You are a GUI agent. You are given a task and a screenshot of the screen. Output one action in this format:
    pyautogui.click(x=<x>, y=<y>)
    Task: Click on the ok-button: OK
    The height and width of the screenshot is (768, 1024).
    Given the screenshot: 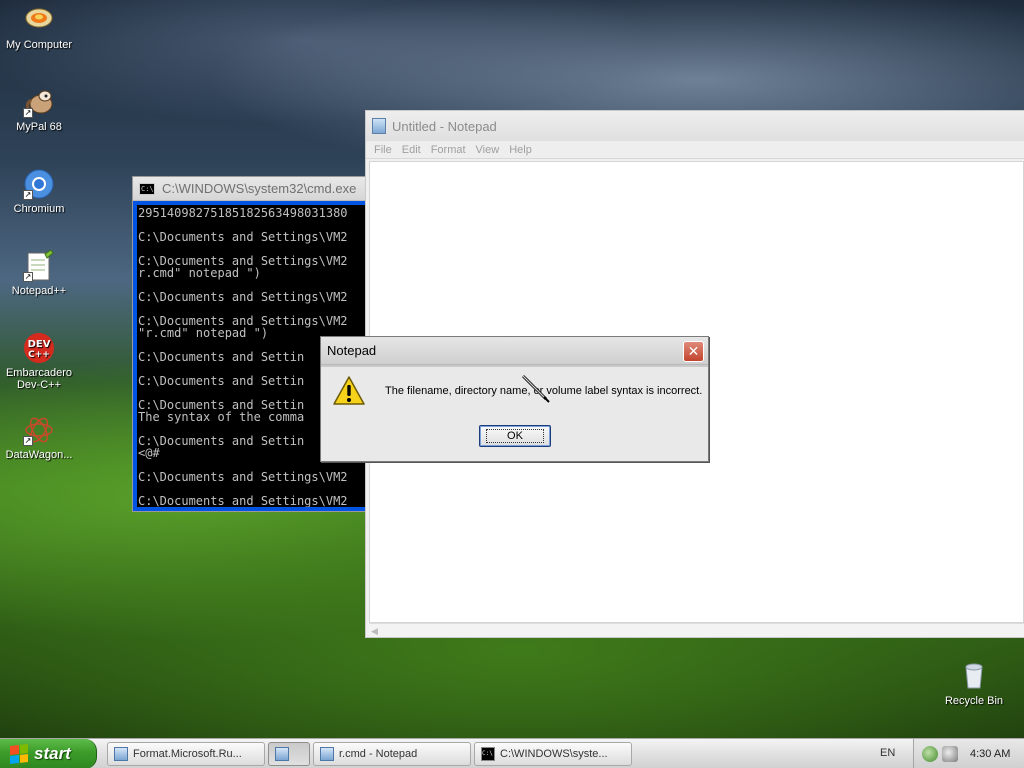 What is the action you would take?
    pyautogui.click(x=515, y=436)
    